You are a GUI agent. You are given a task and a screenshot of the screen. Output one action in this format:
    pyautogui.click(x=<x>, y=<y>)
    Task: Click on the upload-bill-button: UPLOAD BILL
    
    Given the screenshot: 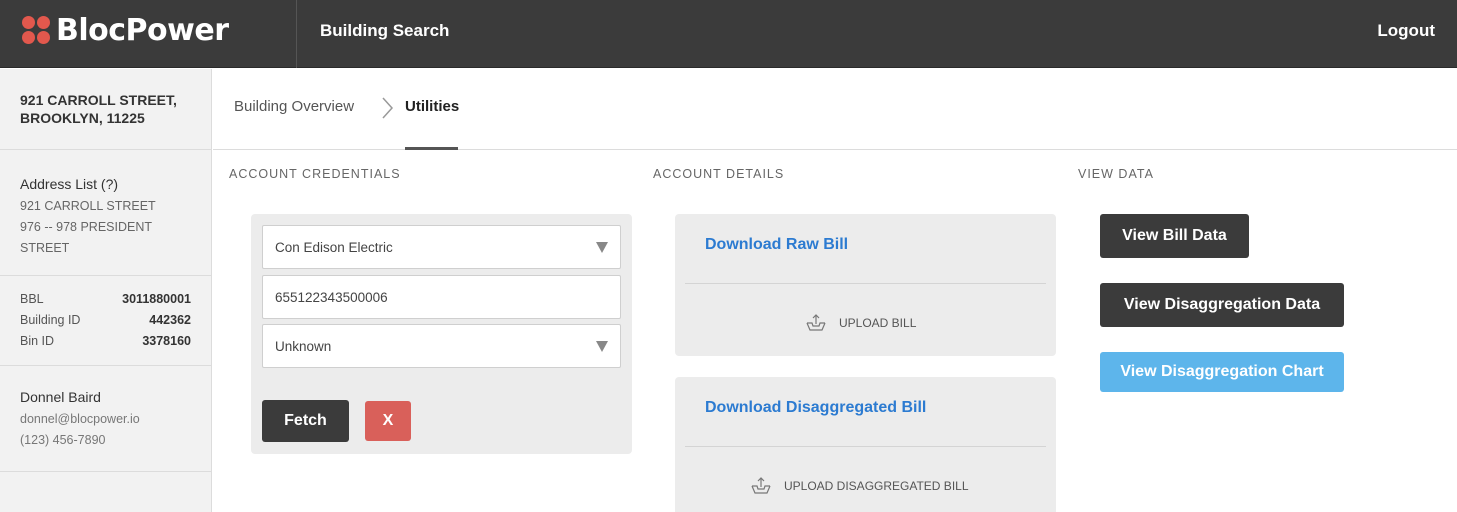 What is the action you would take?
    pyautogui.click(x=860, y=323)
    